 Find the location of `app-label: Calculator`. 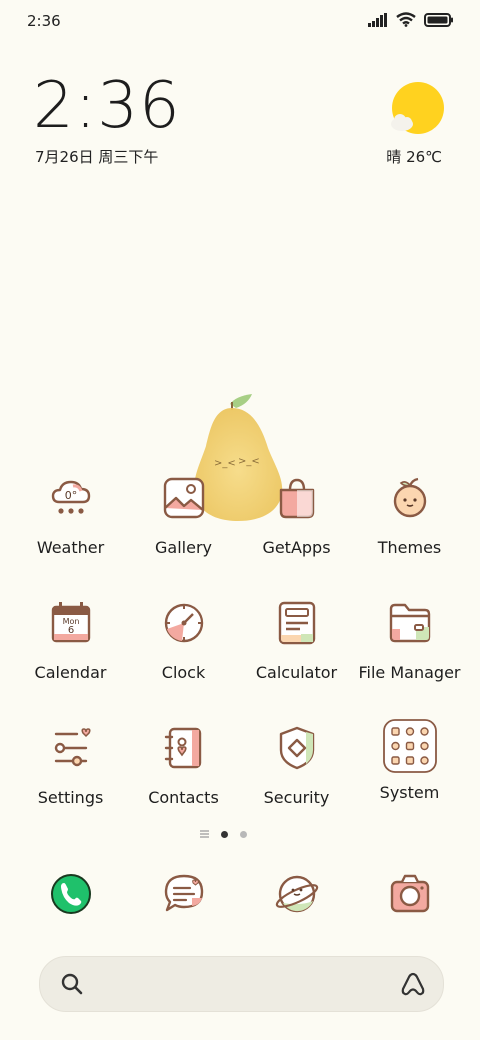

app-label: Calculator is located at coordinates (296, 672).